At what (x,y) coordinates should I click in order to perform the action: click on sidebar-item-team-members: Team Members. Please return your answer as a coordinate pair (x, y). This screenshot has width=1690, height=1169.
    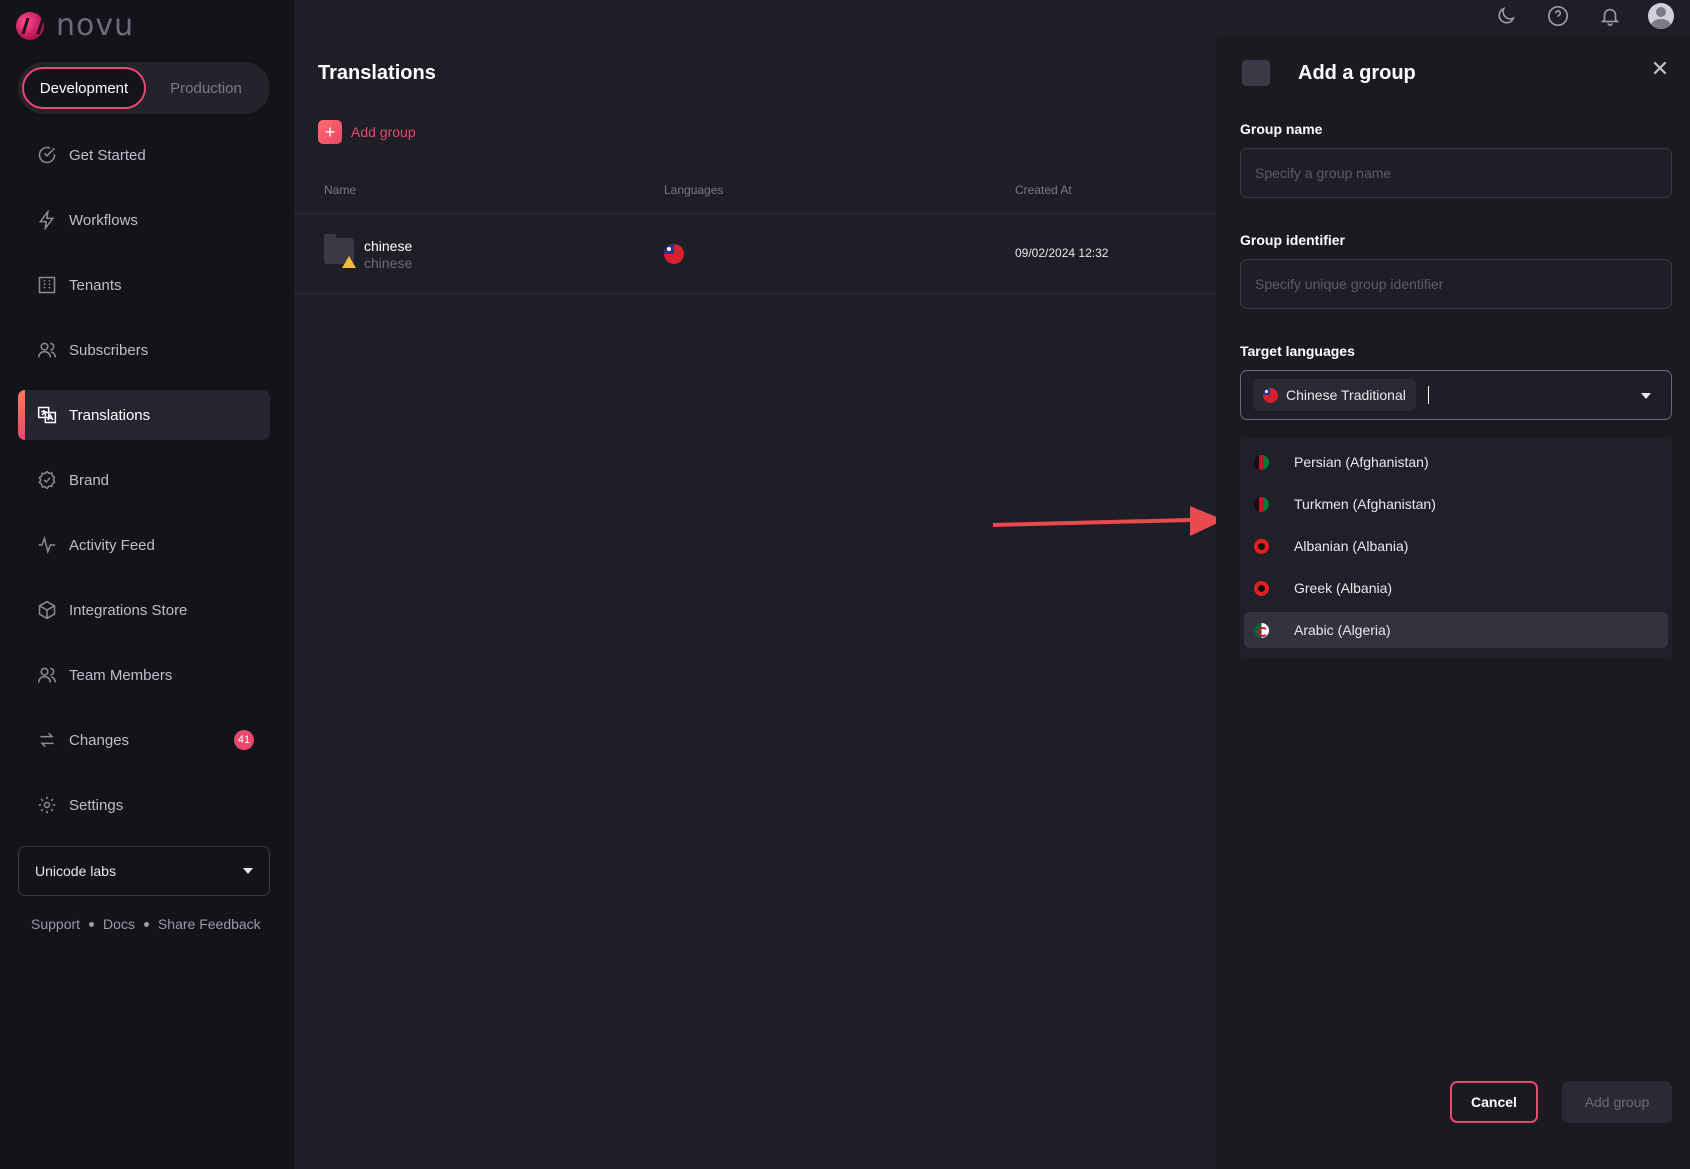
    Looking at the image, I should click on (144, 675).